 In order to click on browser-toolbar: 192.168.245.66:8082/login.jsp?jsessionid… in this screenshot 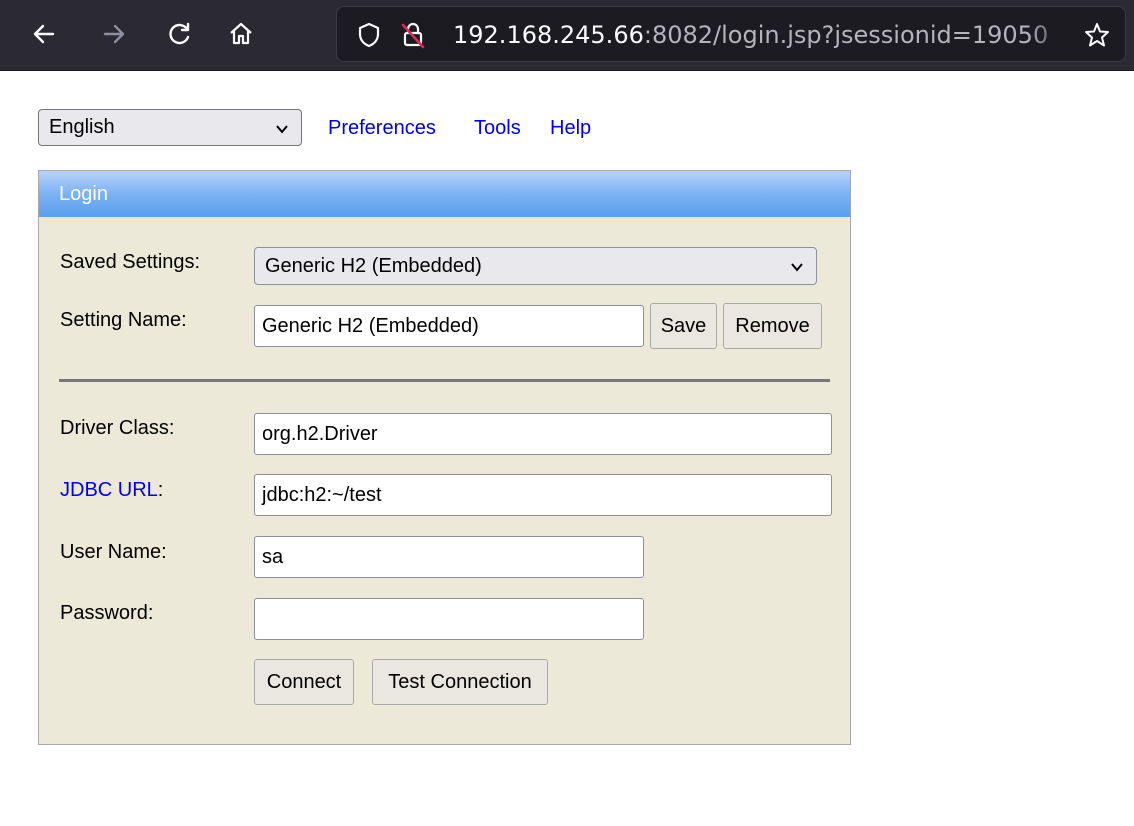, I will do `click(567, 35)`.